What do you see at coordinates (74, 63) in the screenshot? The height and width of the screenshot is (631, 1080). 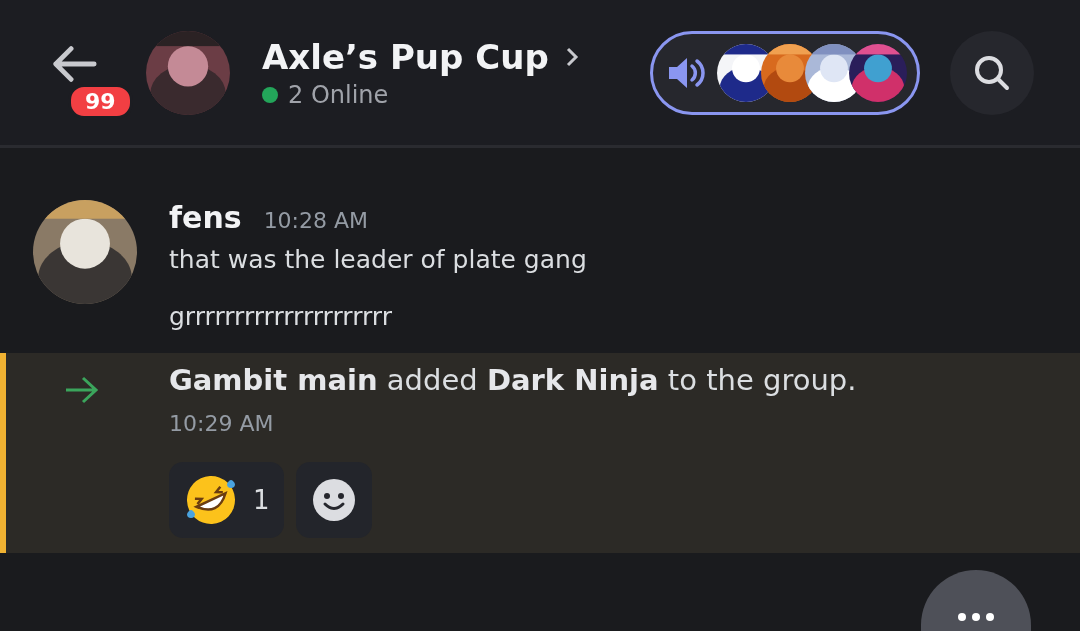 I see `back-arrow-icon` at bounding box center [74, 63].